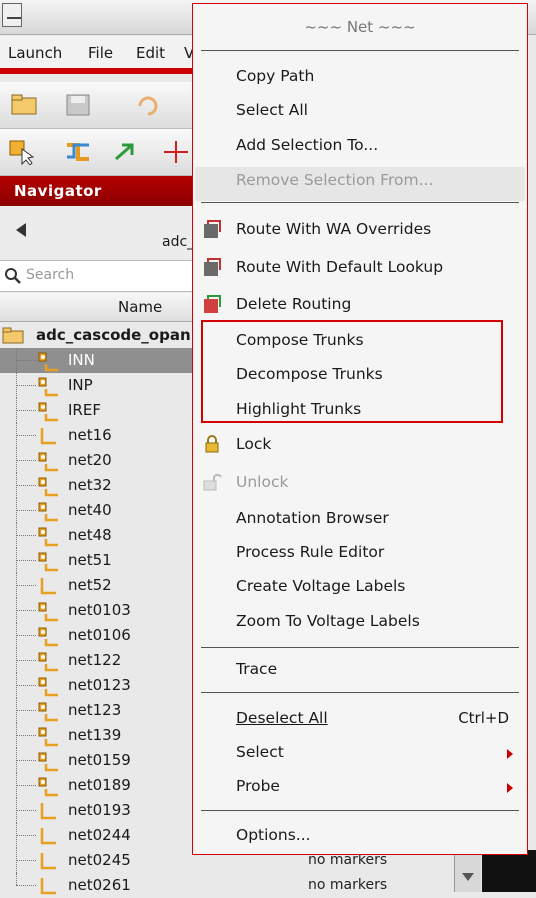  I want to click on net-name: net16, so click(90, 435).